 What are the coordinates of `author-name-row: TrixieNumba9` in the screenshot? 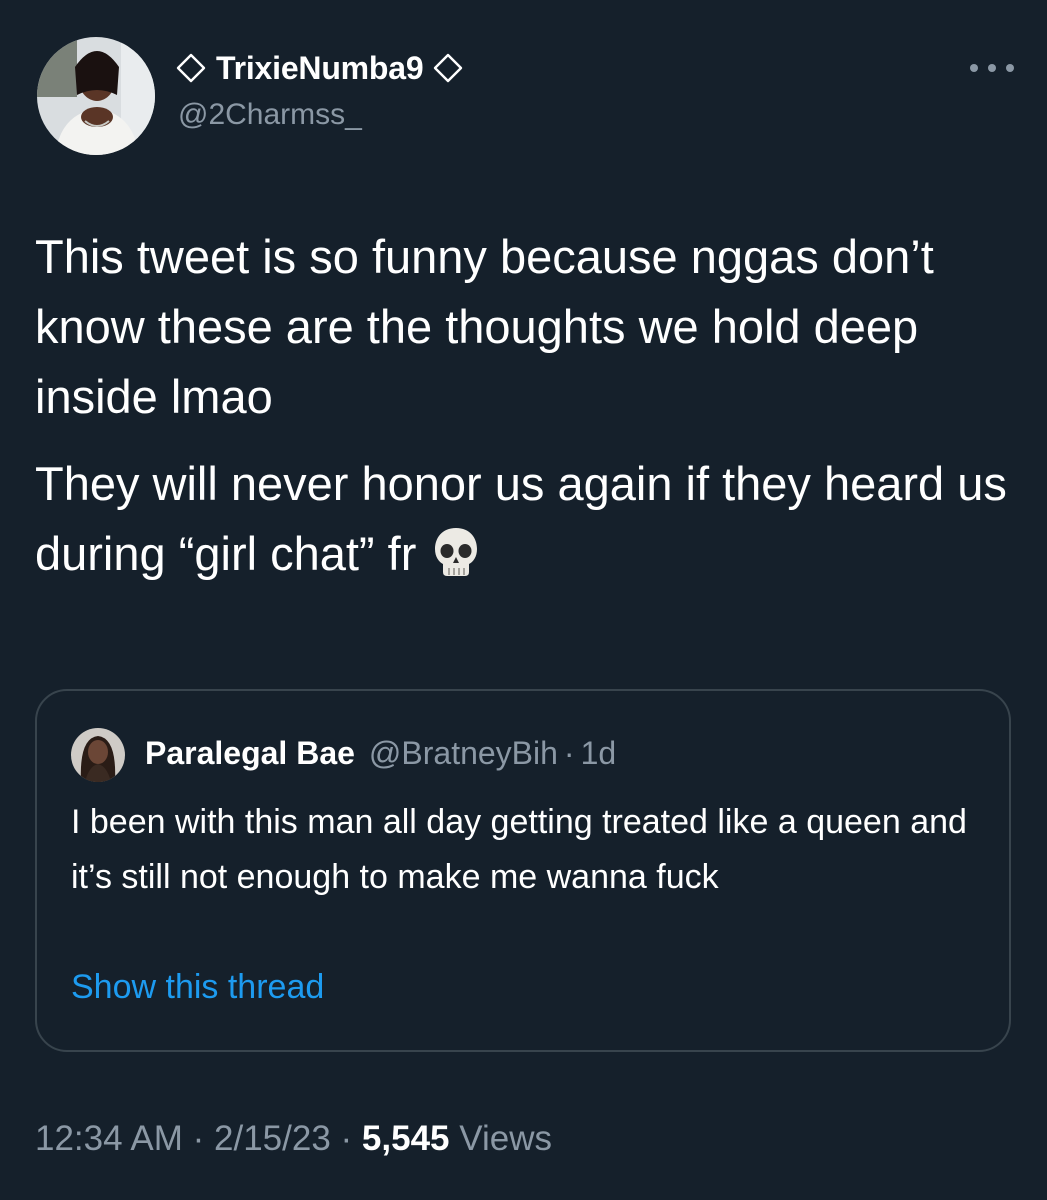 It's located at (319, 68).